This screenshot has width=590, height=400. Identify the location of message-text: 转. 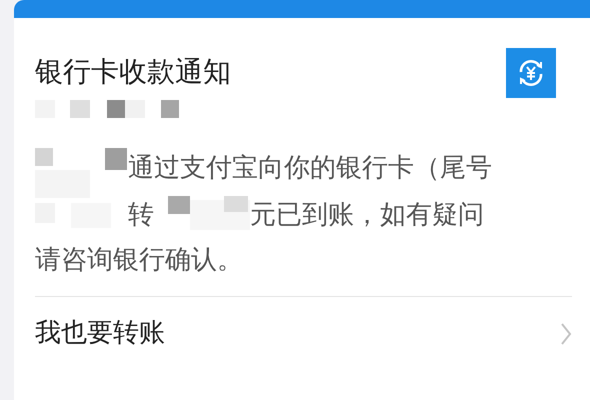
(141, 215).